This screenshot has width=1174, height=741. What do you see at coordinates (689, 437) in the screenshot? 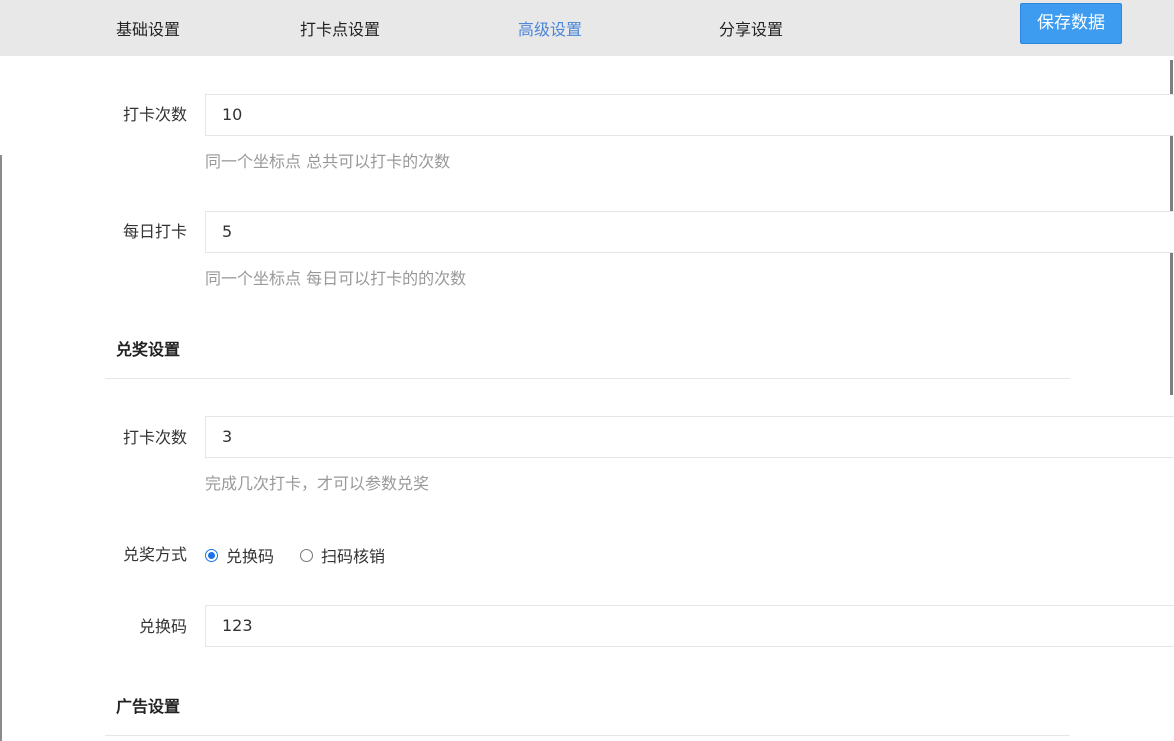
I see `prize-checkin-times-input: 3` at bounding box center [689, 437].